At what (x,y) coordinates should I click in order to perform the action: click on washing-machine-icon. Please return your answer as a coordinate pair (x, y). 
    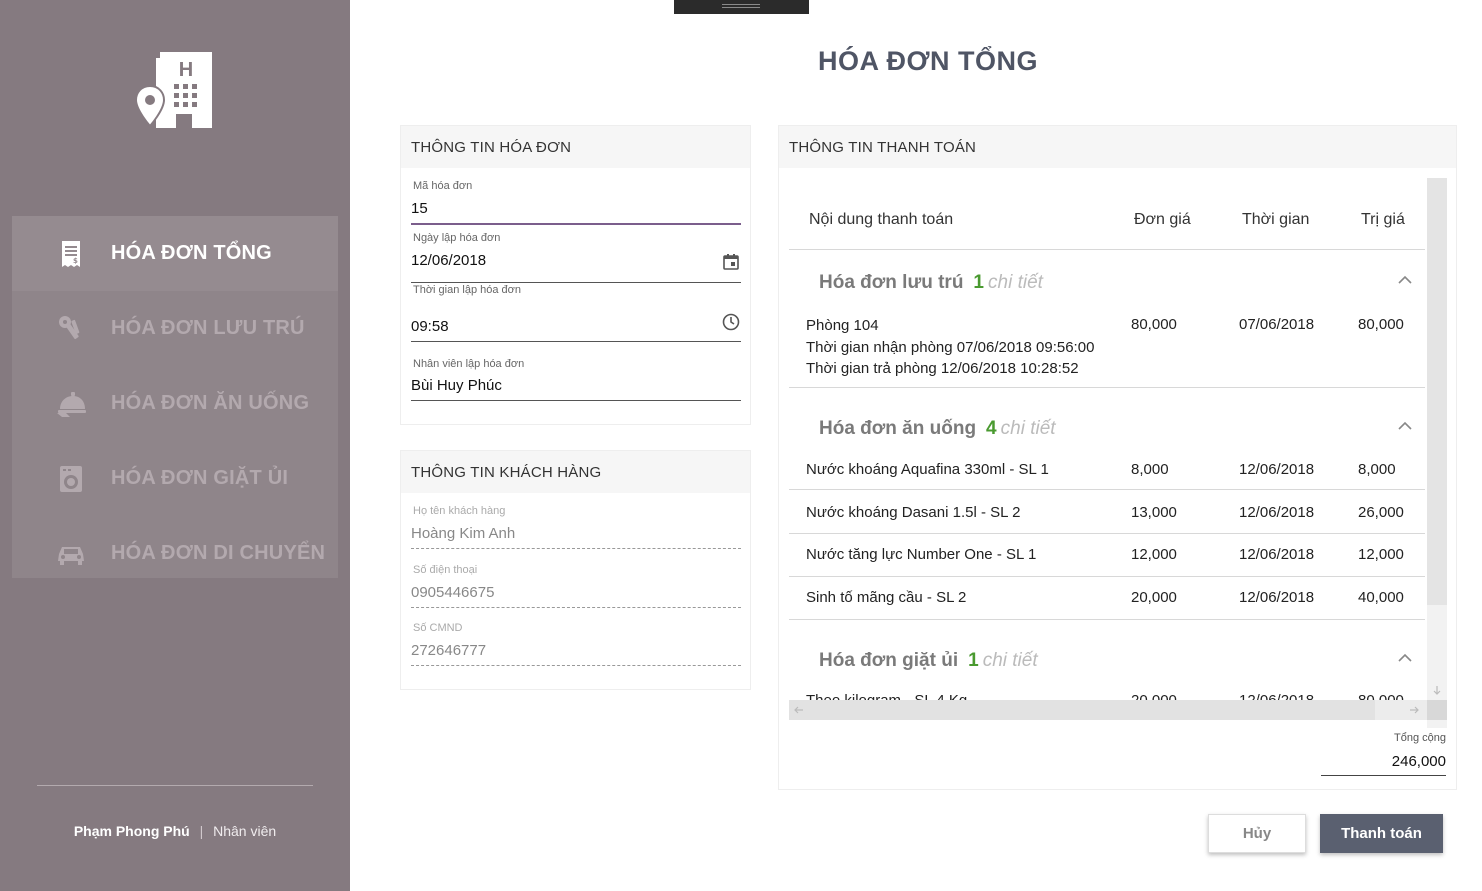
    Looking at the image, I should click on (71, 478).